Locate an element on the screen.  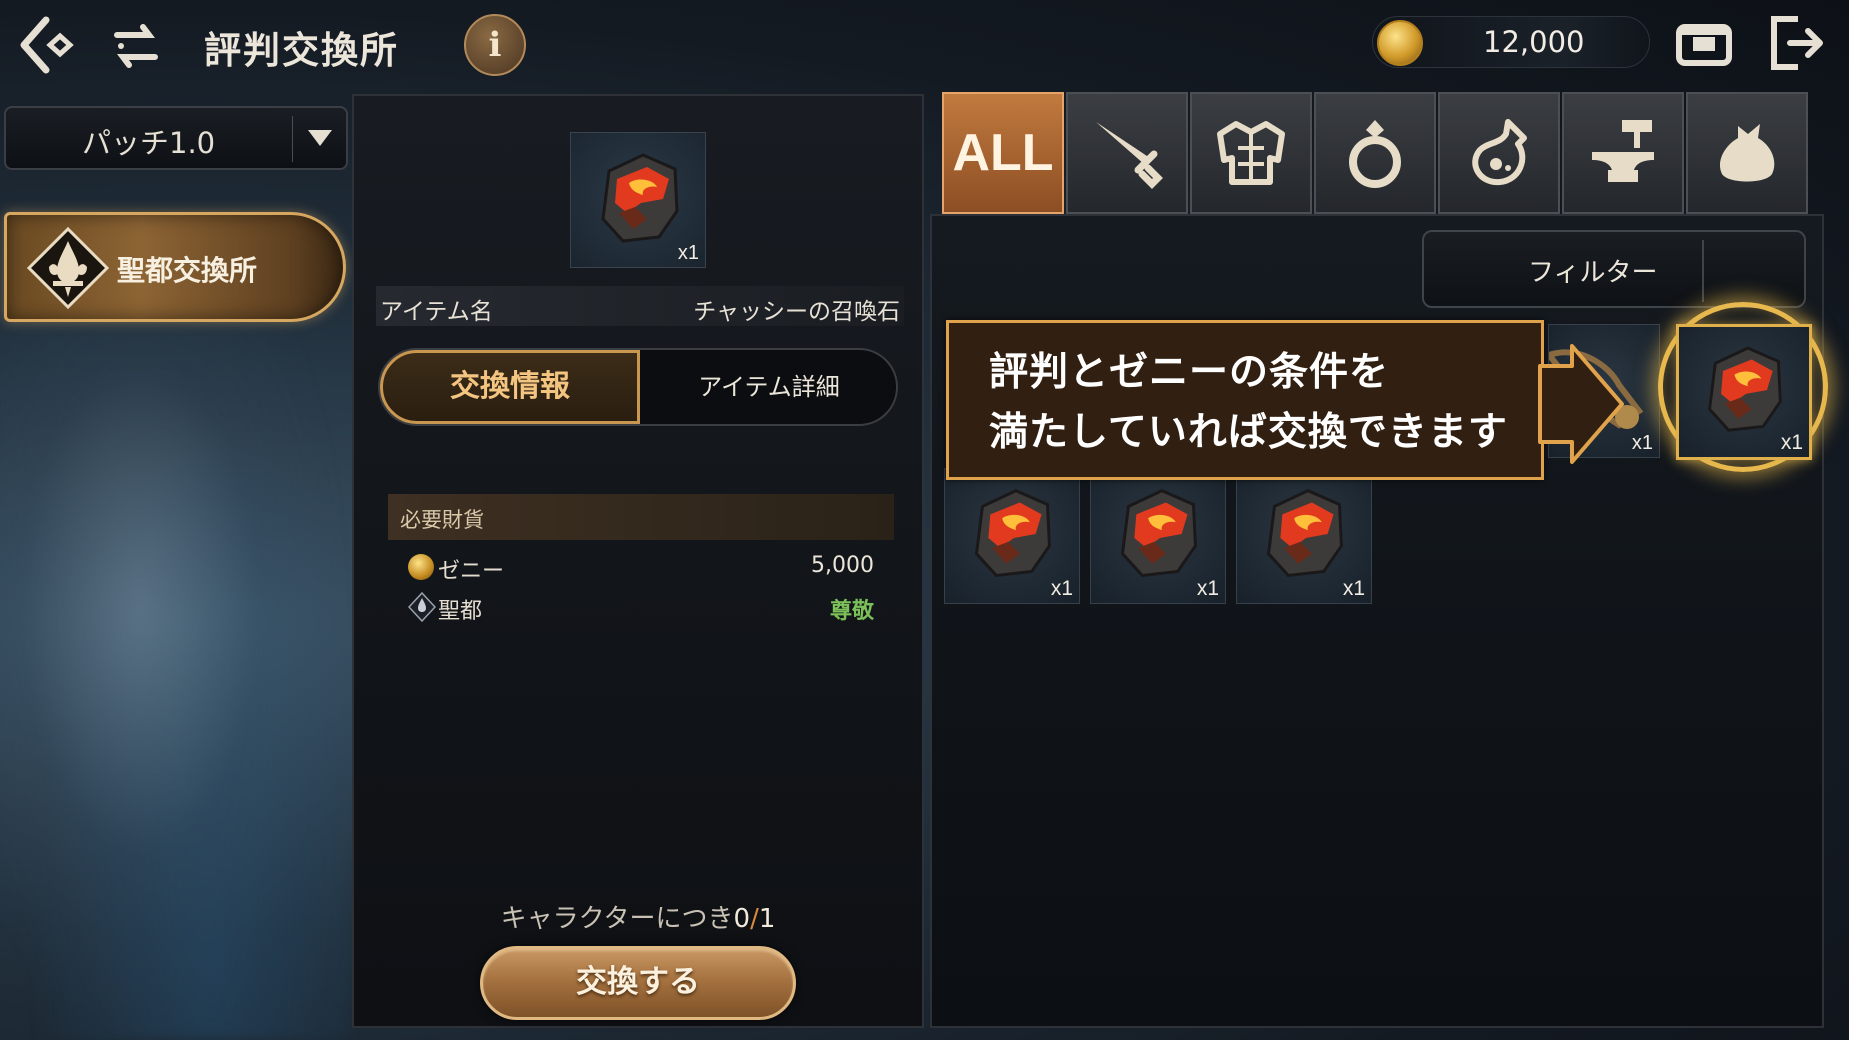
armor-icon is located at coordinates (1251, 153).